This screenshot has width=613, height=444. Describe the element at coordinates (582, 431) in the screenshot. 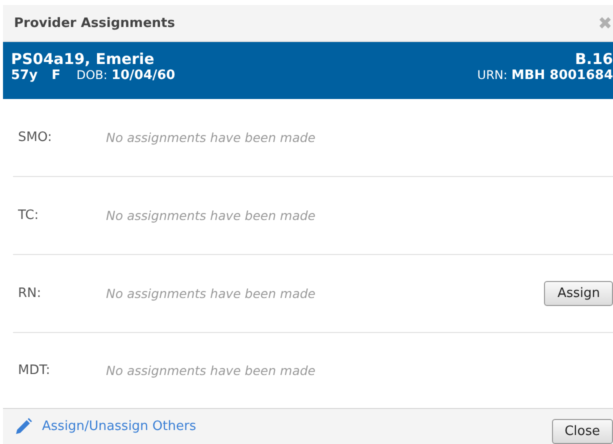

I see `close-button: Close` at that location.